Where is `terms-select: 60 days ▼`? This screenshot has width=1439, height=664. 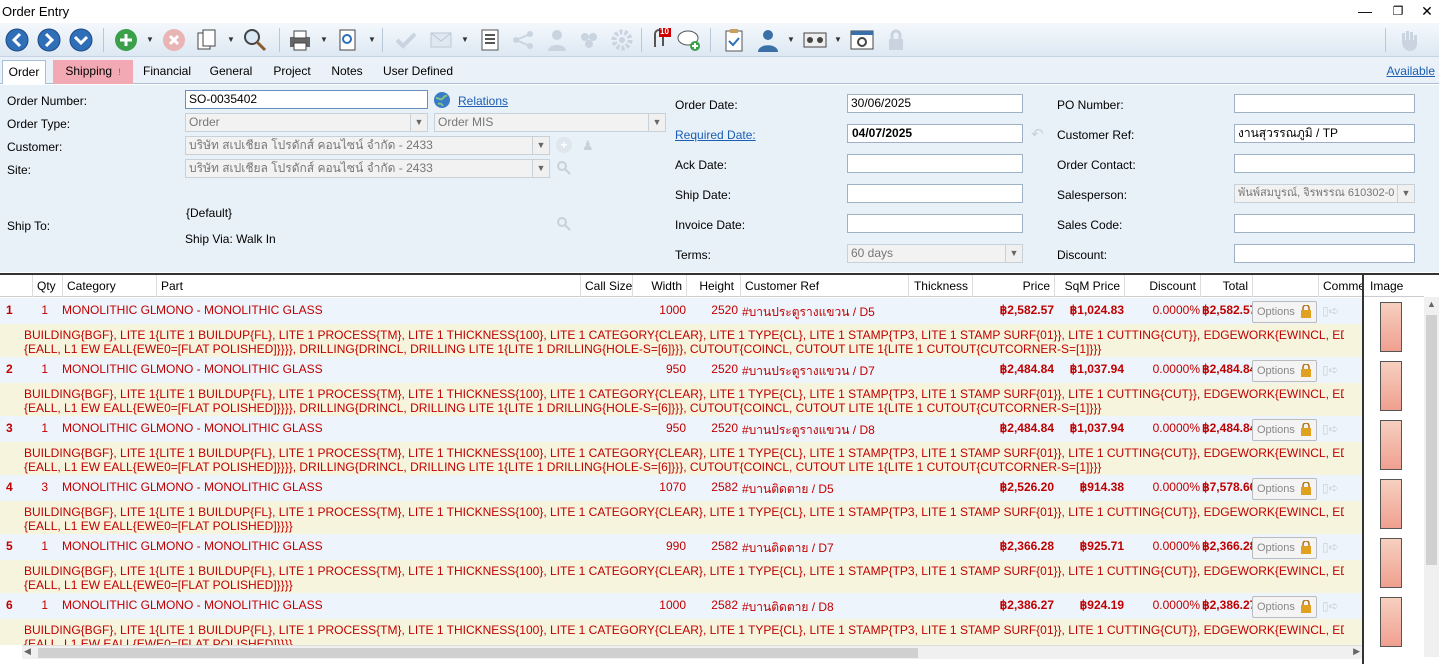
terms-select: 60 days ▼ is located at coordinates (935, 253).